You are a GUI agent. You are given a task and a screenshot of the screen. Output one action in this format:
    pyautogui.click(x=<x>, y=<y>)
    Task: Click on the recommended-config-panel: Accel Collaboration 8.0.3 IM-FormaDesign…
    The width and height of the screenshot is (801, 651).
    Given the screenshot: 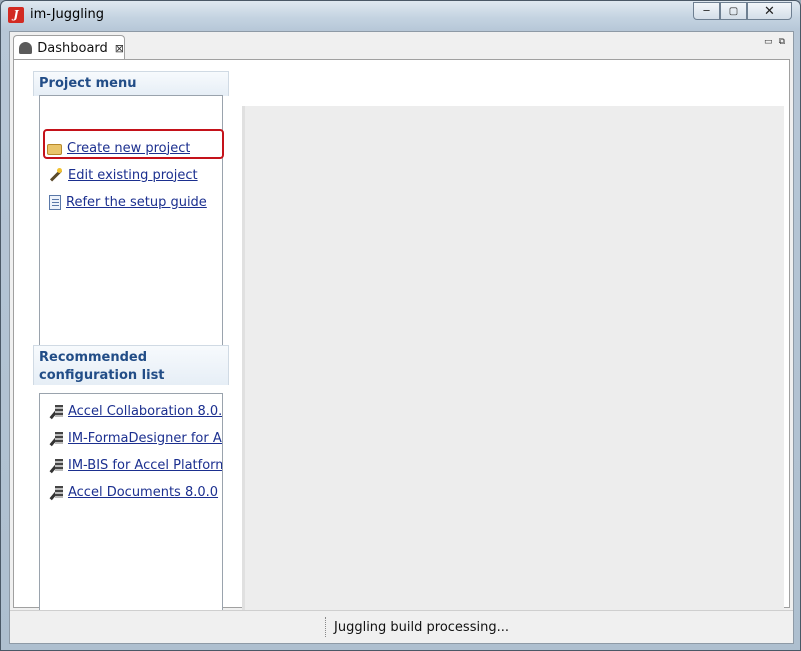 What is the action you would take?
    pyautogui.click(x=131, y=512)
    